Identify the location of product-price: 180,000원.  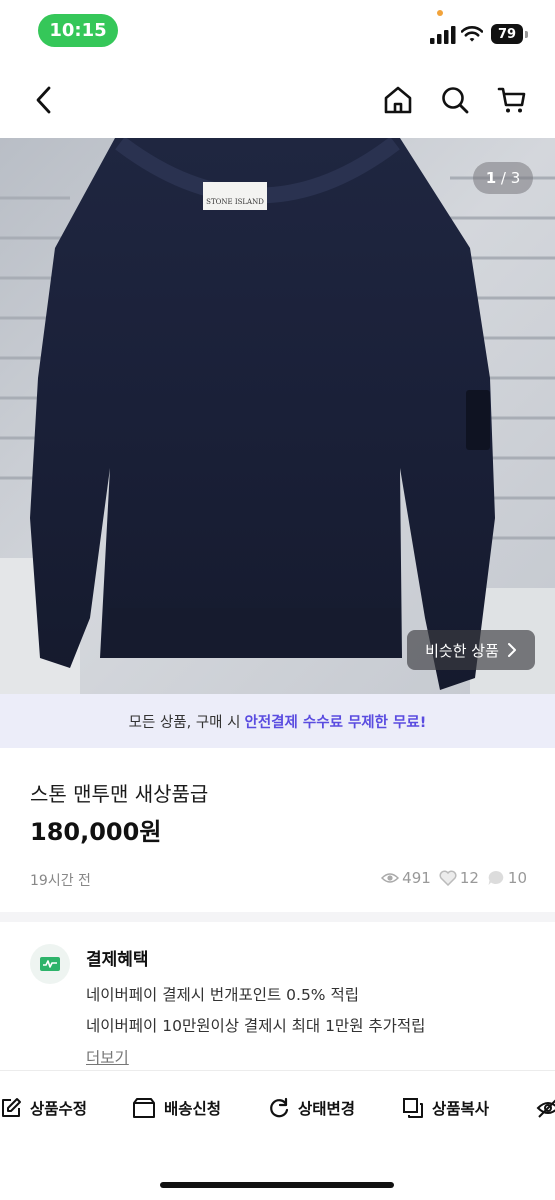
(96, 832).